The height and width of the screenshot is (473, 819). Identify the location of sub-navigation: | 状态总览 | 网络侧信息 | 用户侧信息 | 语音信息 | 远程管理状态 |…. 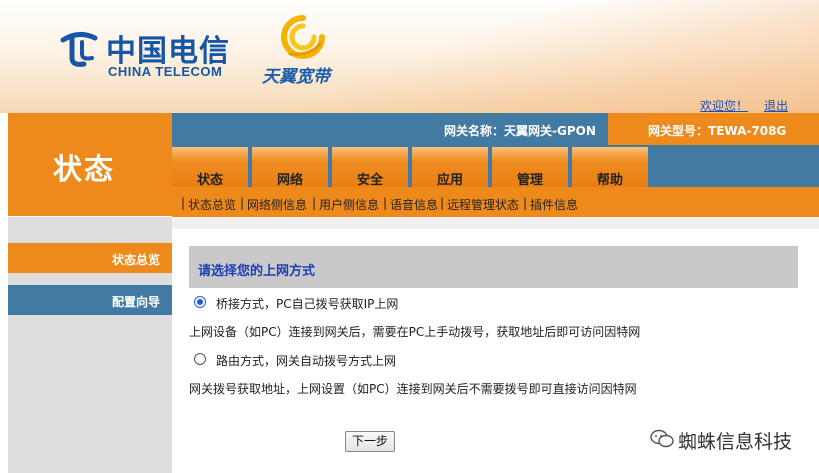
(495, 202).